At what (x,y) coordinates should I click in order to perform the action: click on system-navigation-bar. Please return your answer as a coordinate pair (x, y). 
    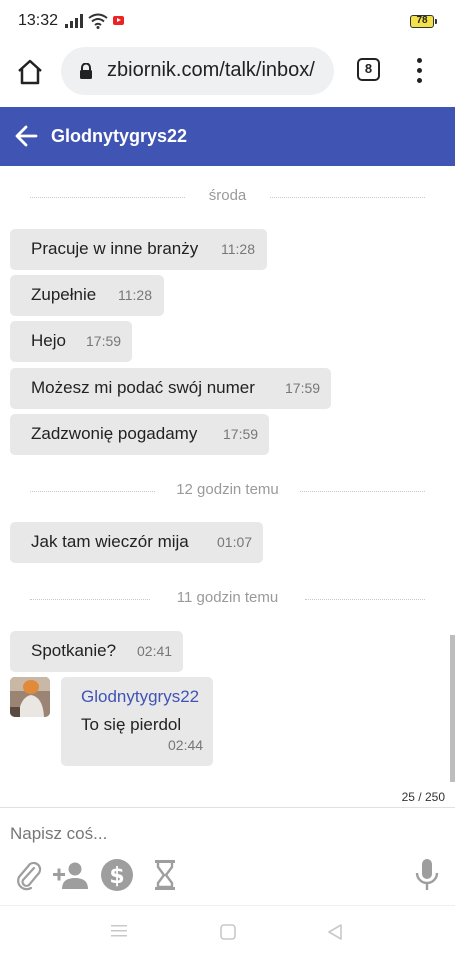
    Looking at the image, I should click on (227, 932).